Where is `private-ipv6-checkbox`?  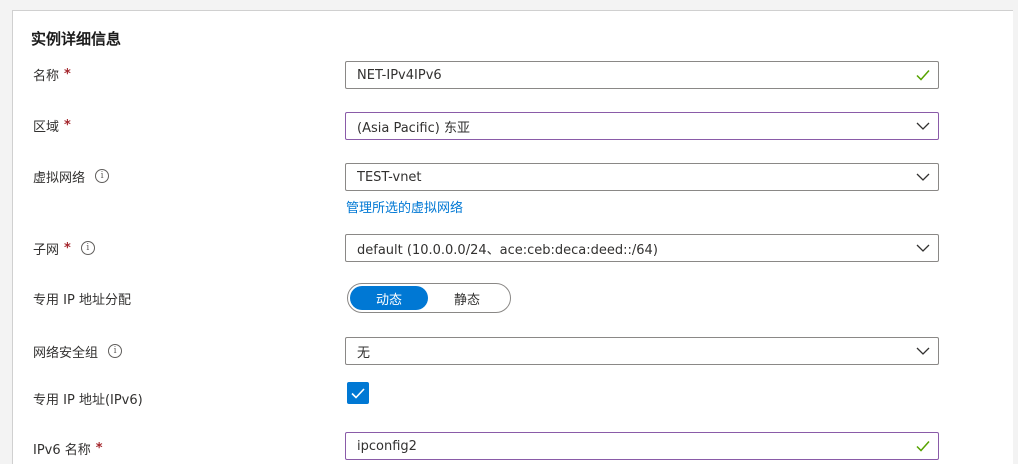 private-ipv6-checkbox is located at coordinates (358, 393).